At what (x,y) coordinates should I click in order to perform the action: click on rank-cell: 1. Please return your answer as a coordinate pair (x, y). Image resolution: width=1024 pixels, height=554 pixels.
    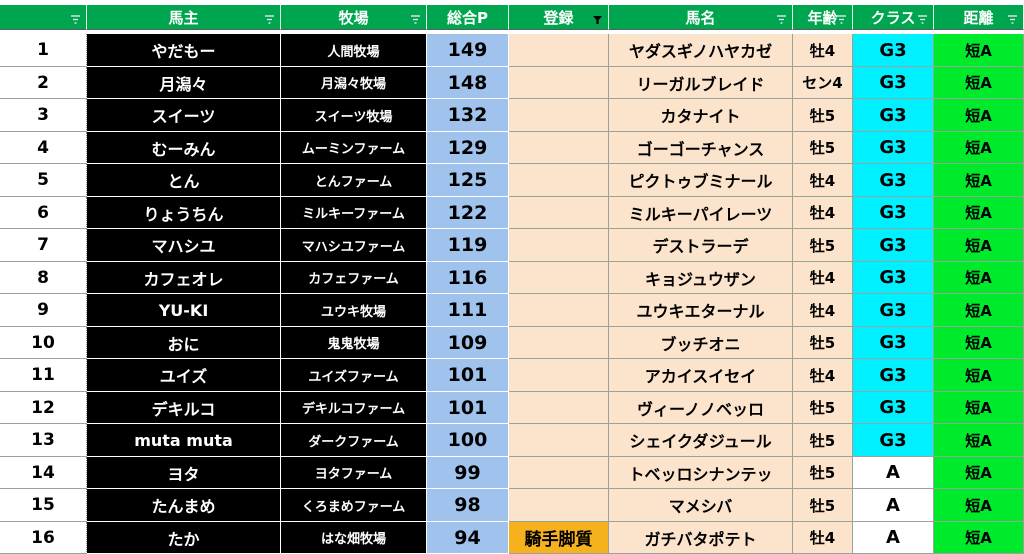
    Looking at the image, I should click on (43, 50).